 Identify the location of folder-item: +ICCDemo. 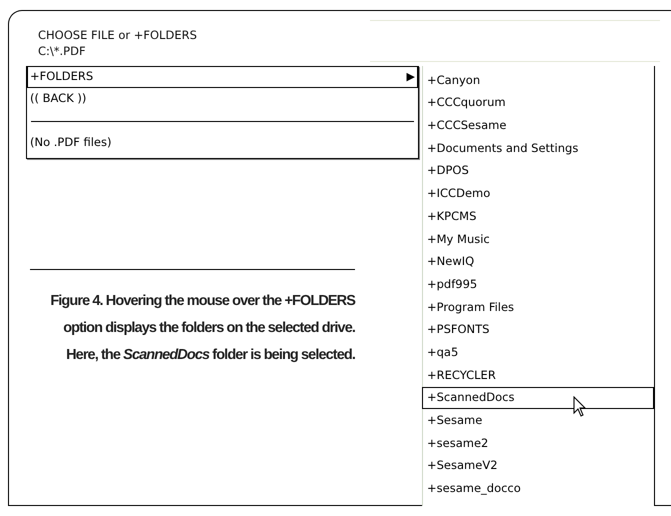
(538, 194).